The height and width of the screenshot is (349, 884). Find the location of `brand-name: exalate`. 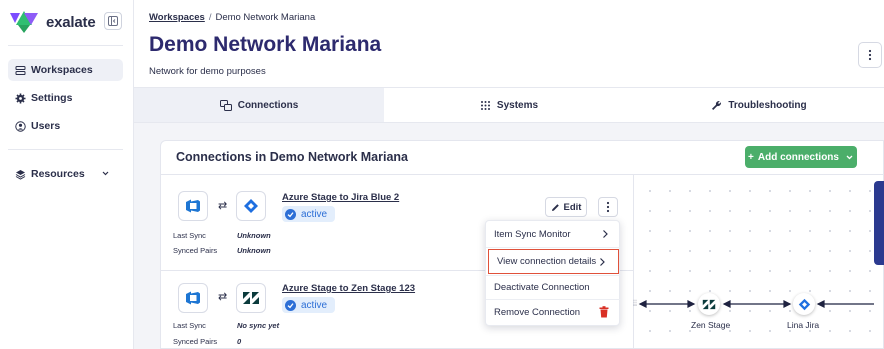

brand-name: exalate is located at coordinates (71, 22).